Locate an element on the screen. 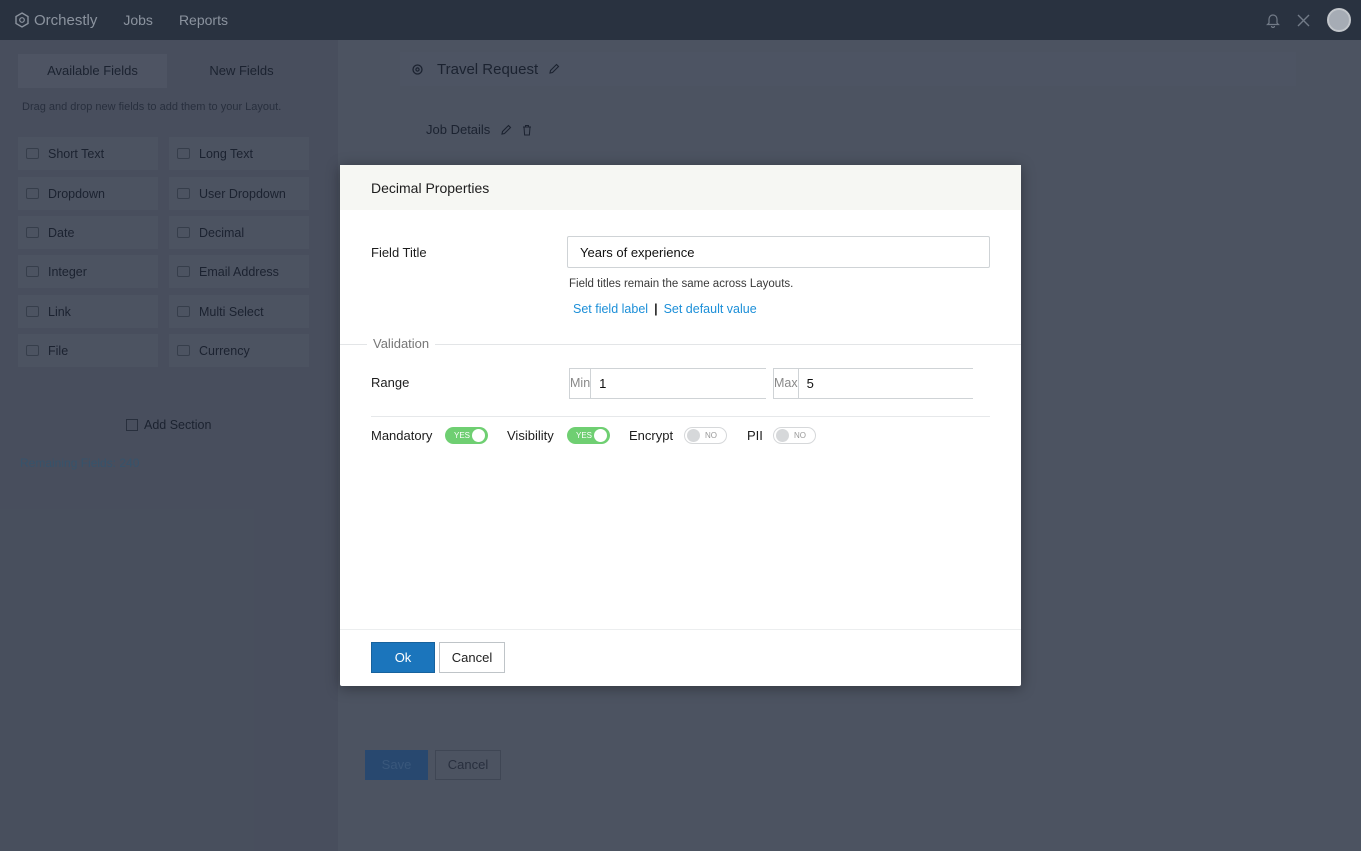 Image resolution: width=1361 pixels, height=851 pixels. visibility-toggle: YES is located at coordinates (588, 435).